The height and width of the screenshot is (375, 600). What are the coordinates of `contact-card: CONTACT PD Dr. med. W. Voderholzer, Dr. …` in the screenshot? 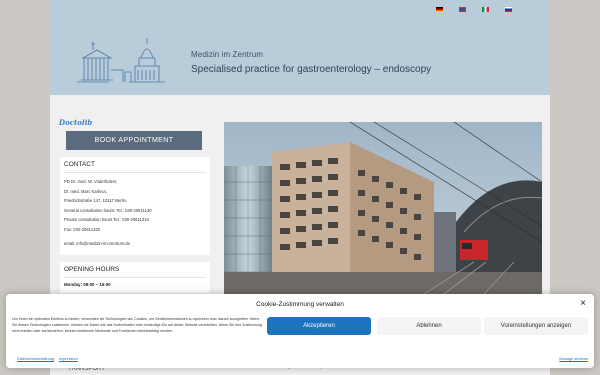 It's located at (135, 206).